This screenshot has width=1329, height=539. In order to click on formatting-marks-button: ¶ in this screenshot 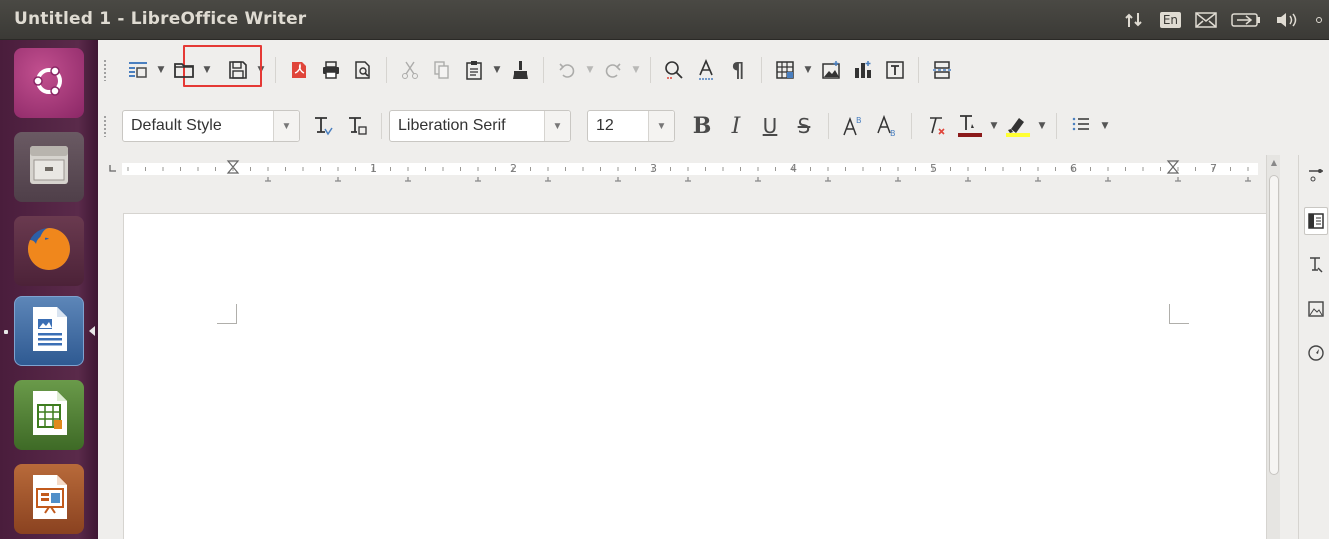, I will do `click(738, 70)`.